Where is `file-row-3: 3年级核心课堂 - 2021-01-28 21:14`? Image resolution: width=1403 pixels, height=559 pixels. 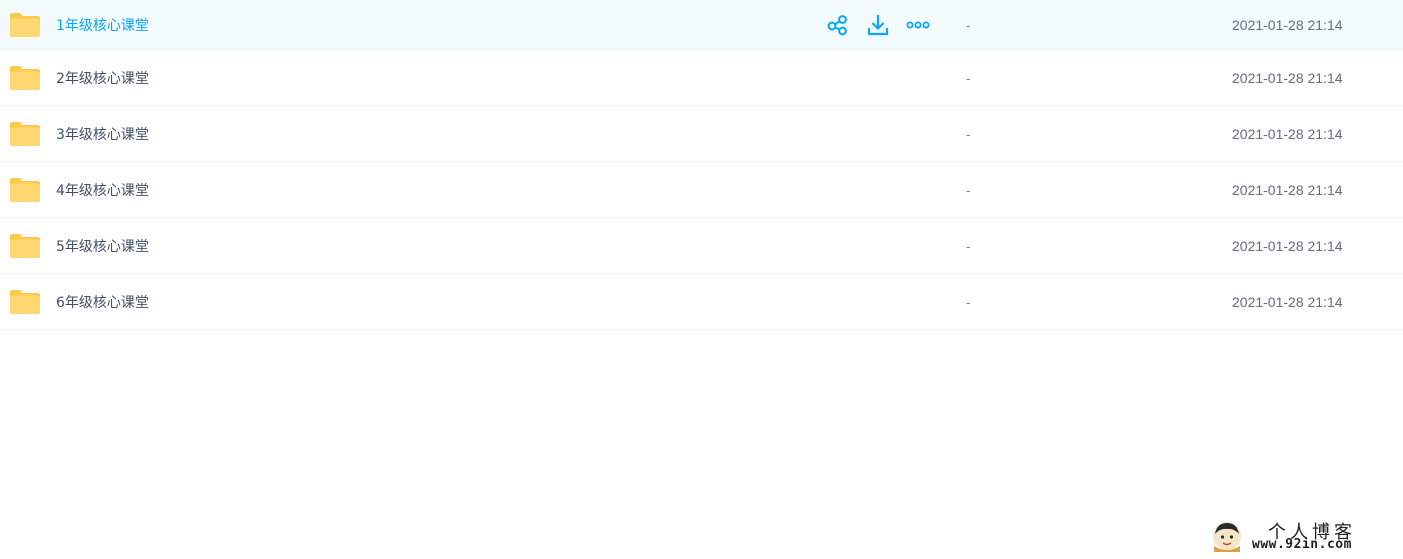 file-row-3: 3年级核心课堂 - 2021-01-28 21:14 is located at coordinates (701, 134).